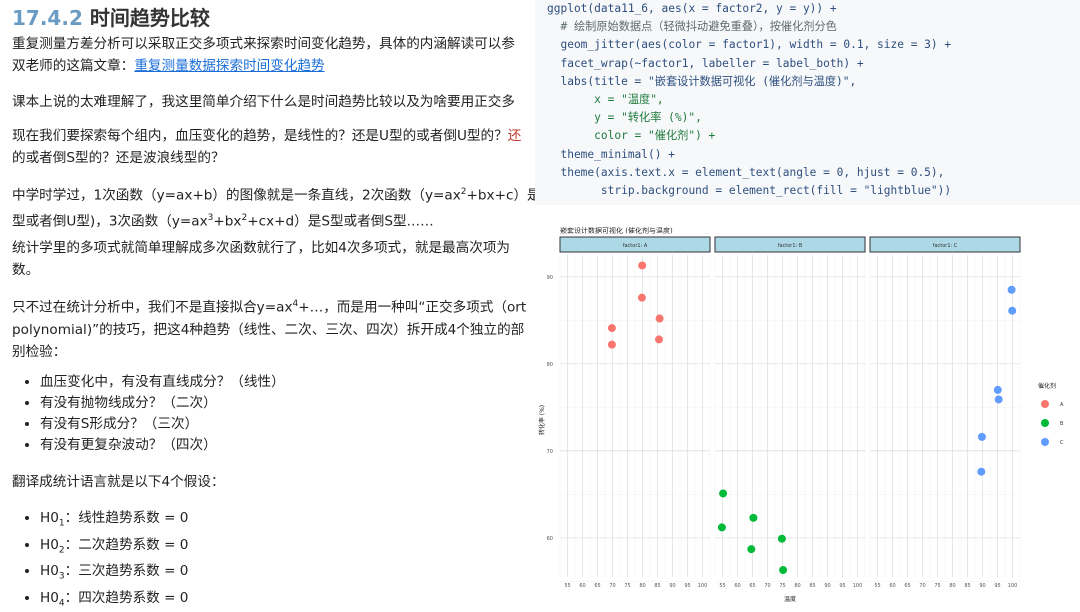 This screenshot has width=1080, height=612. I want to click on code-line: color = "催化剂") +, so click(631, 136).